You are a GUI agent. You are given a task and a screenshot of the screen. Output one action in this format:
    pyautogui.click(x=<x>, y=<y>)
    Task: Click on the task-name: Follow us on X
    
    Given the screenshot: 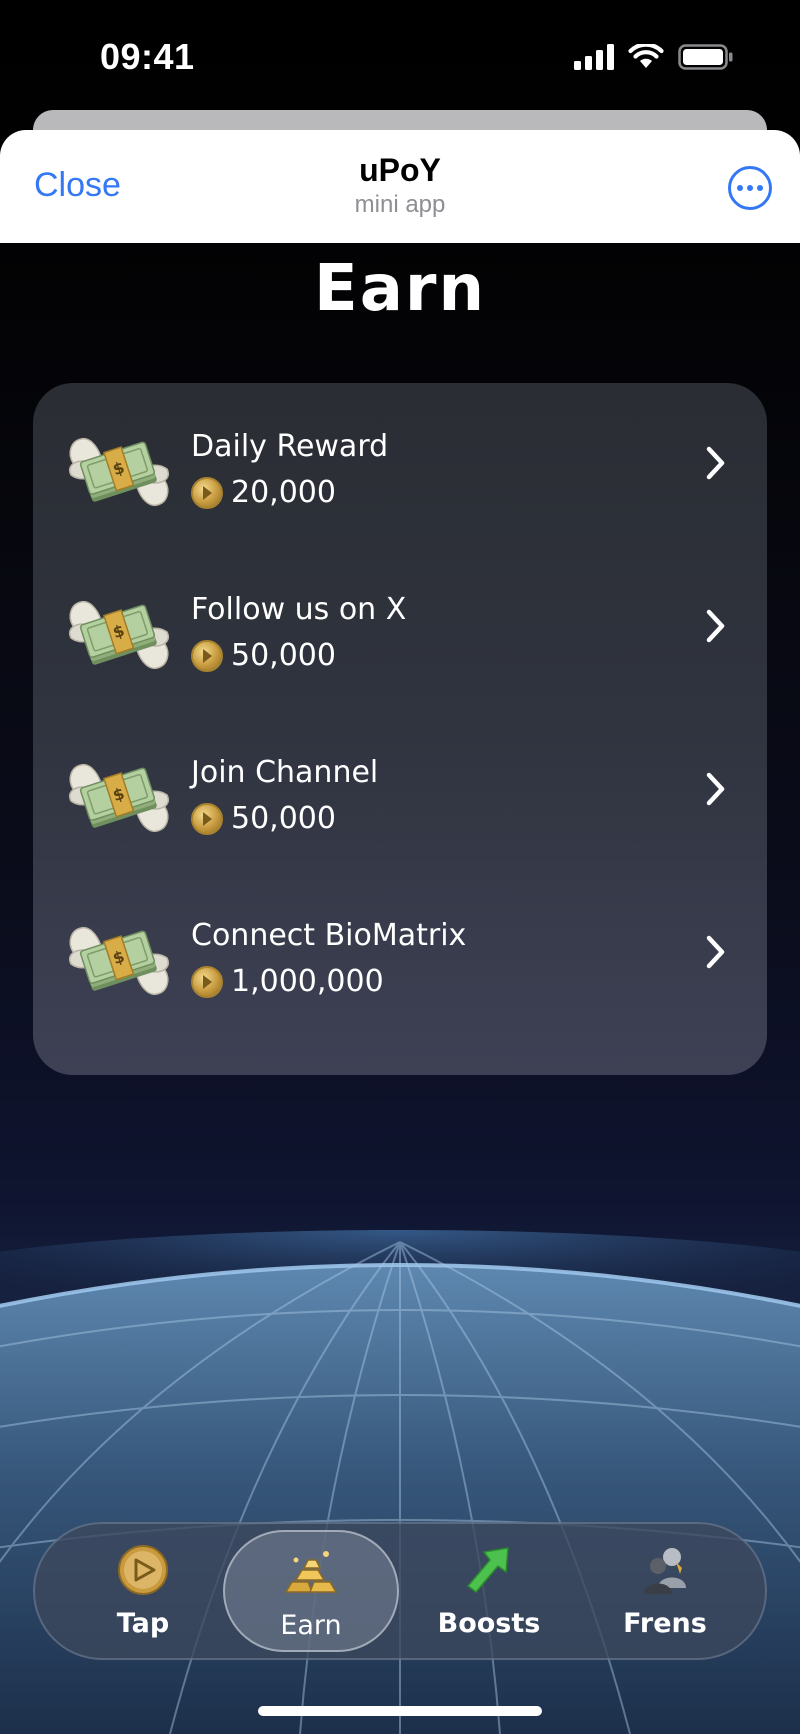 What is the action you would take?
    pyautogui.click(x=299, y=609)
    